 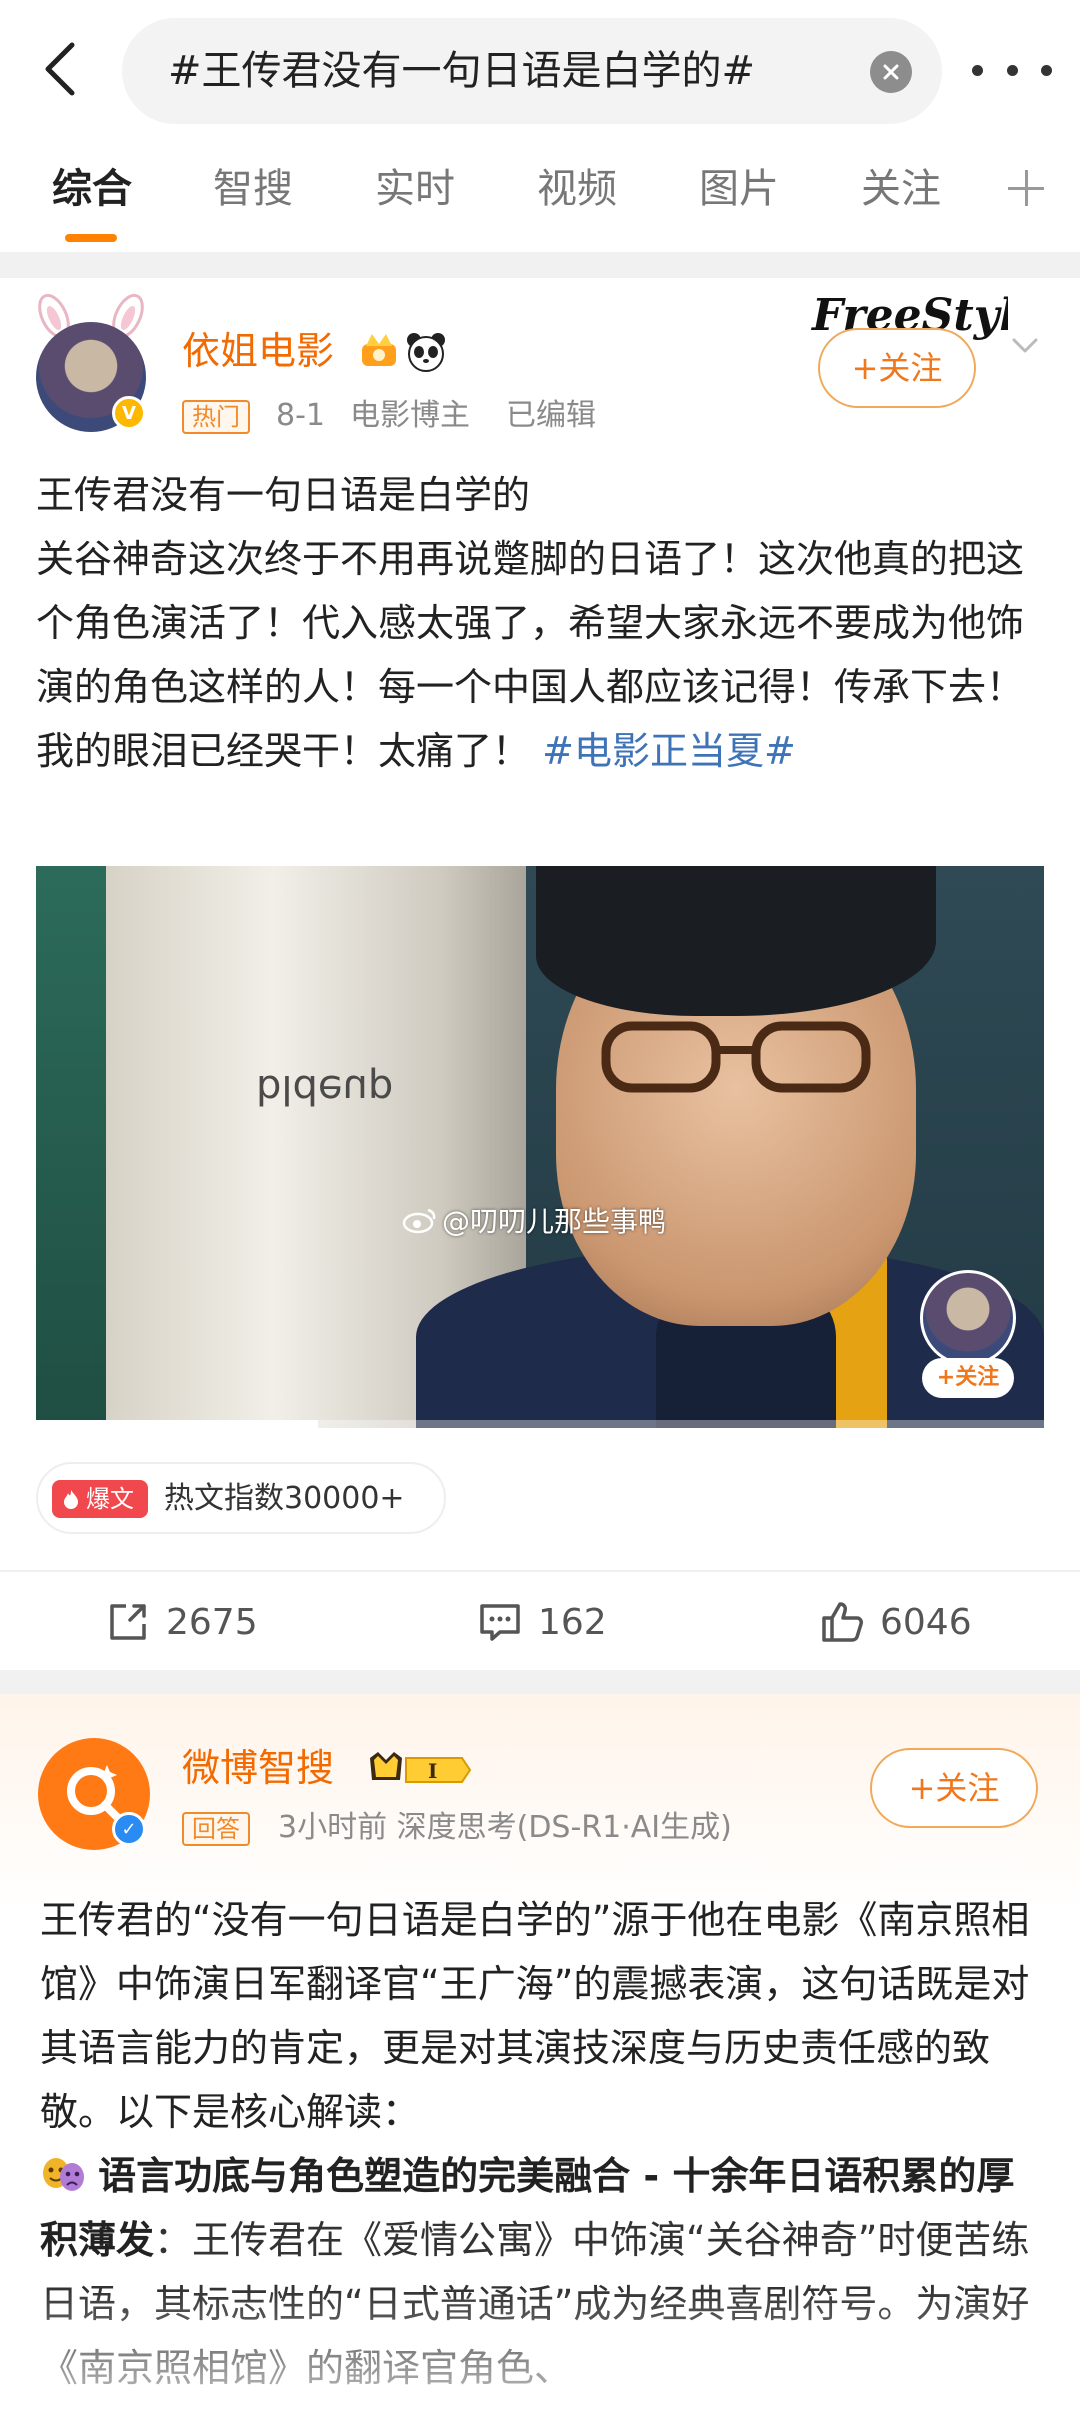 What do you see at coordinates (100, 1499) in the screenshot?
I see `burst-badge: 爆文` at bounding box center [100, 1499].